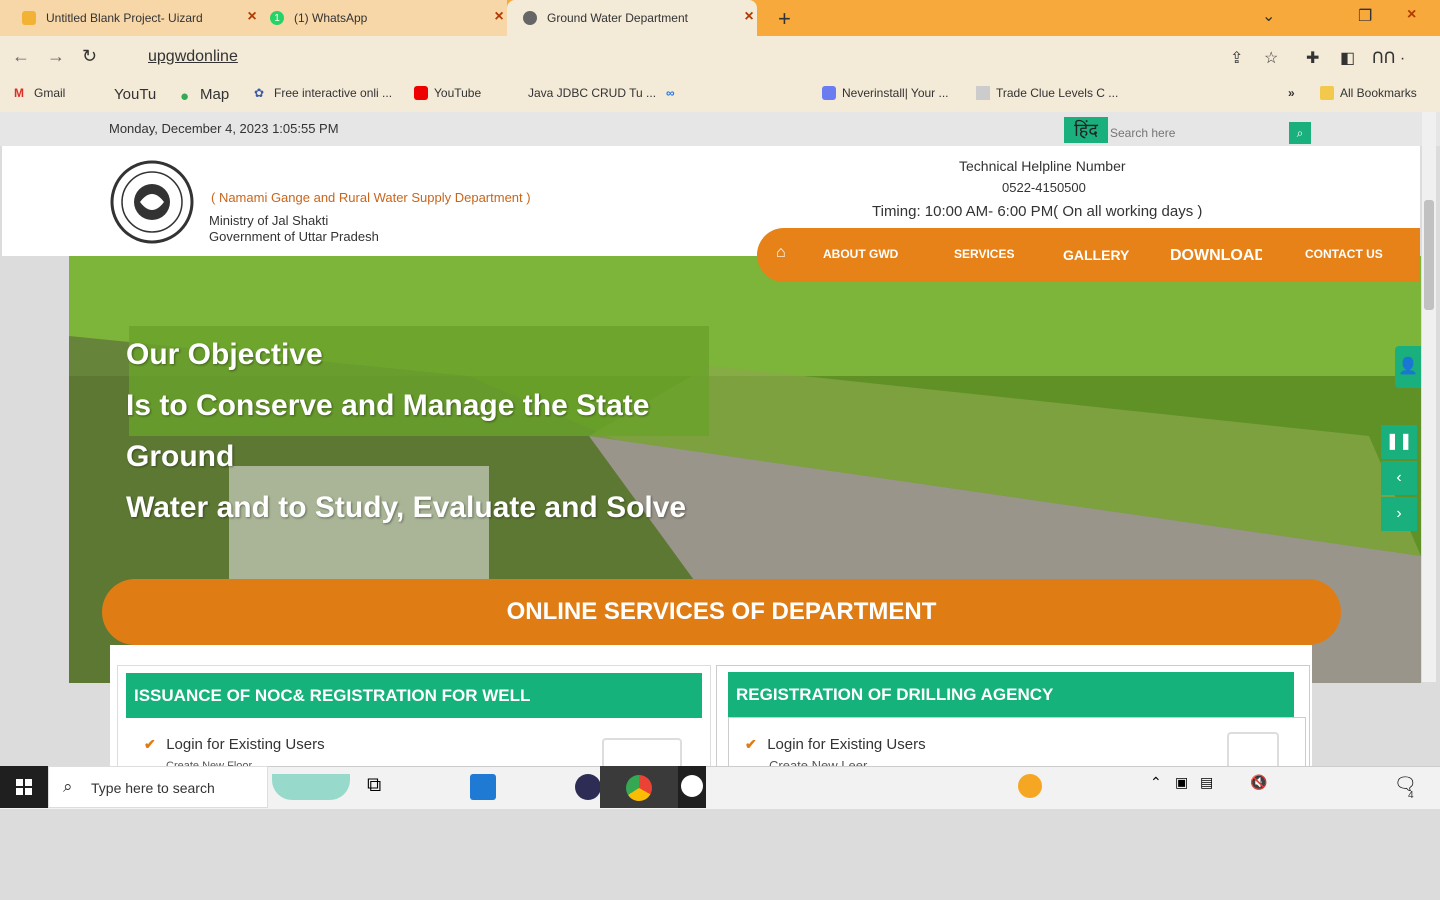 Image resolution: width=1440 pixels, height=900 pixels. What do you see at coordinates (269, 220) in the screenshot?
I see `ministry-name: Ministry of Jal Shakti` at bounding box center [269, 220].